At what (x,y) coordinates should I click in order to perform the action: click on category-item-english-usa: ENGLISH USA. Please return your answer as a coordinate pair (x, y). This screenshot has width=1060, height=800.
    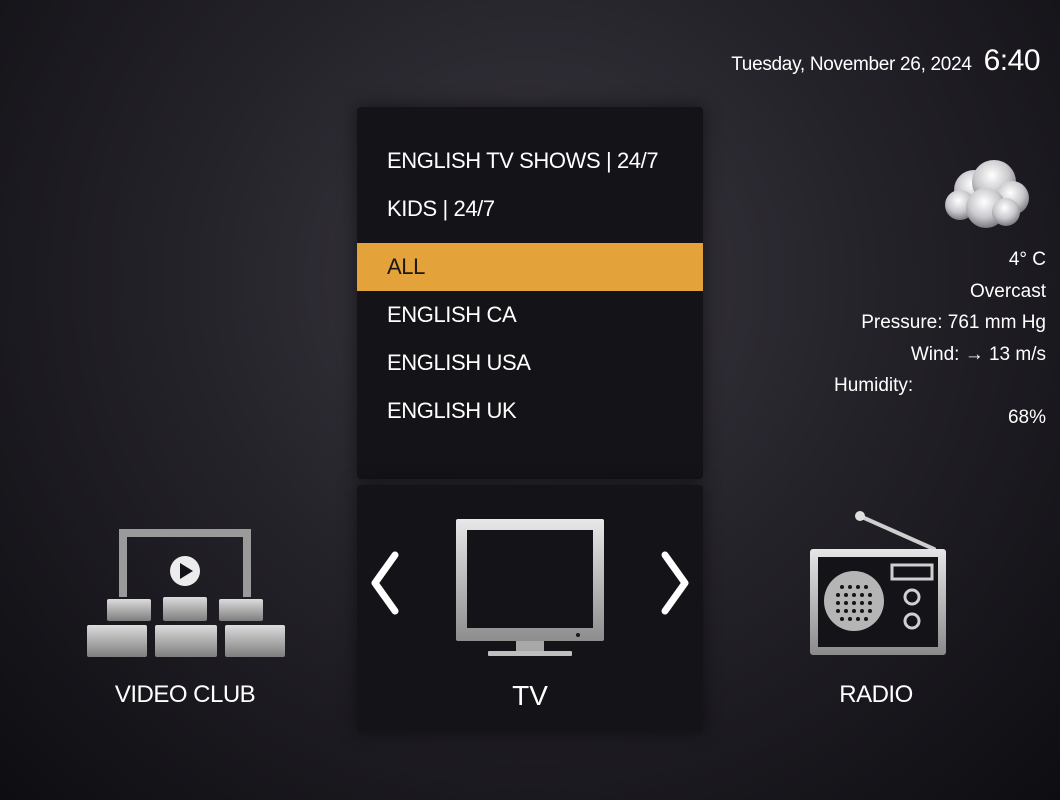
    Looking at the image, I should click on (530, 363).